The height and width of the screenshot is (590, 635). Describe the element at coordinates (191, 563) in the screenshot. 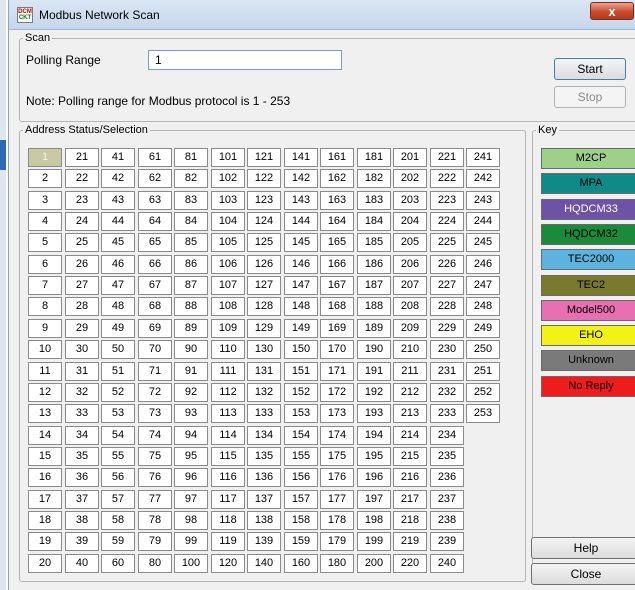

I see `address-cell-100: 100` at that location.